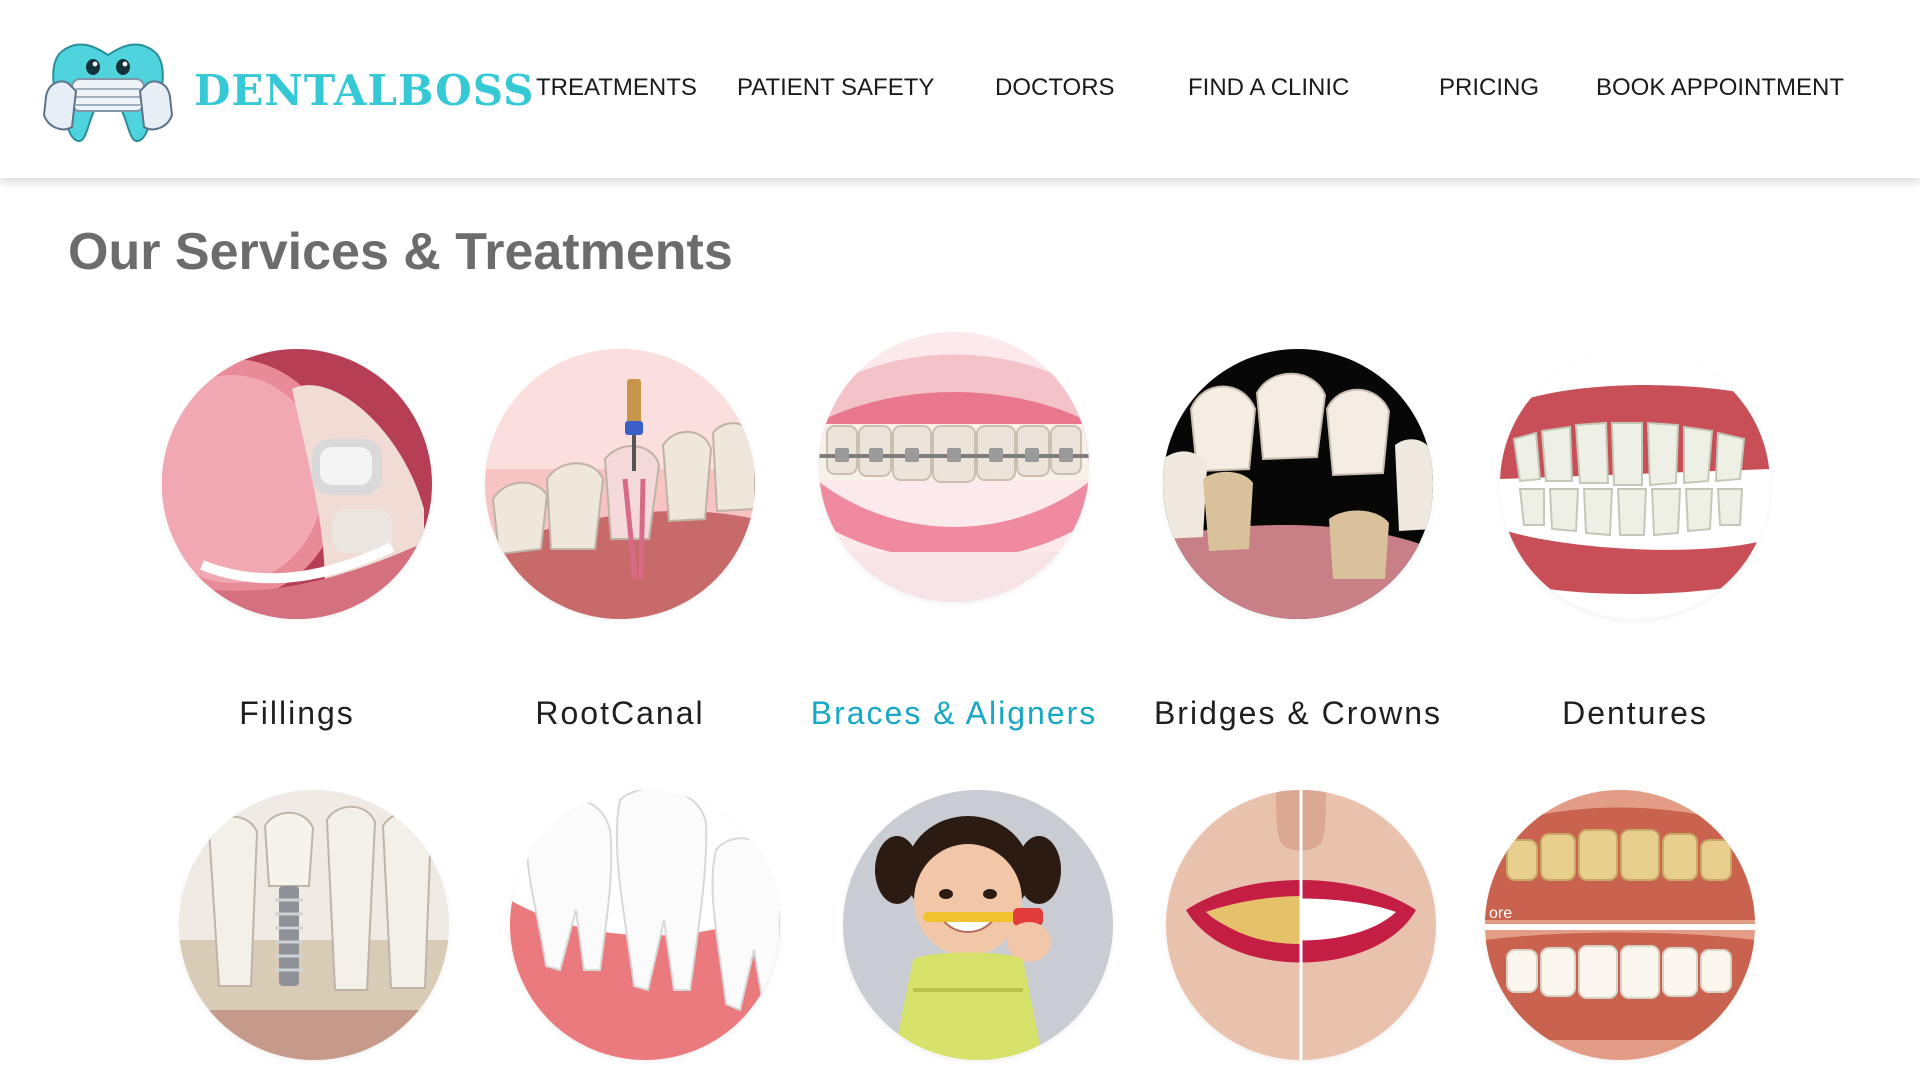  I want to click on treatment-label-braces: Braces & Aligners, so click(954, 713).